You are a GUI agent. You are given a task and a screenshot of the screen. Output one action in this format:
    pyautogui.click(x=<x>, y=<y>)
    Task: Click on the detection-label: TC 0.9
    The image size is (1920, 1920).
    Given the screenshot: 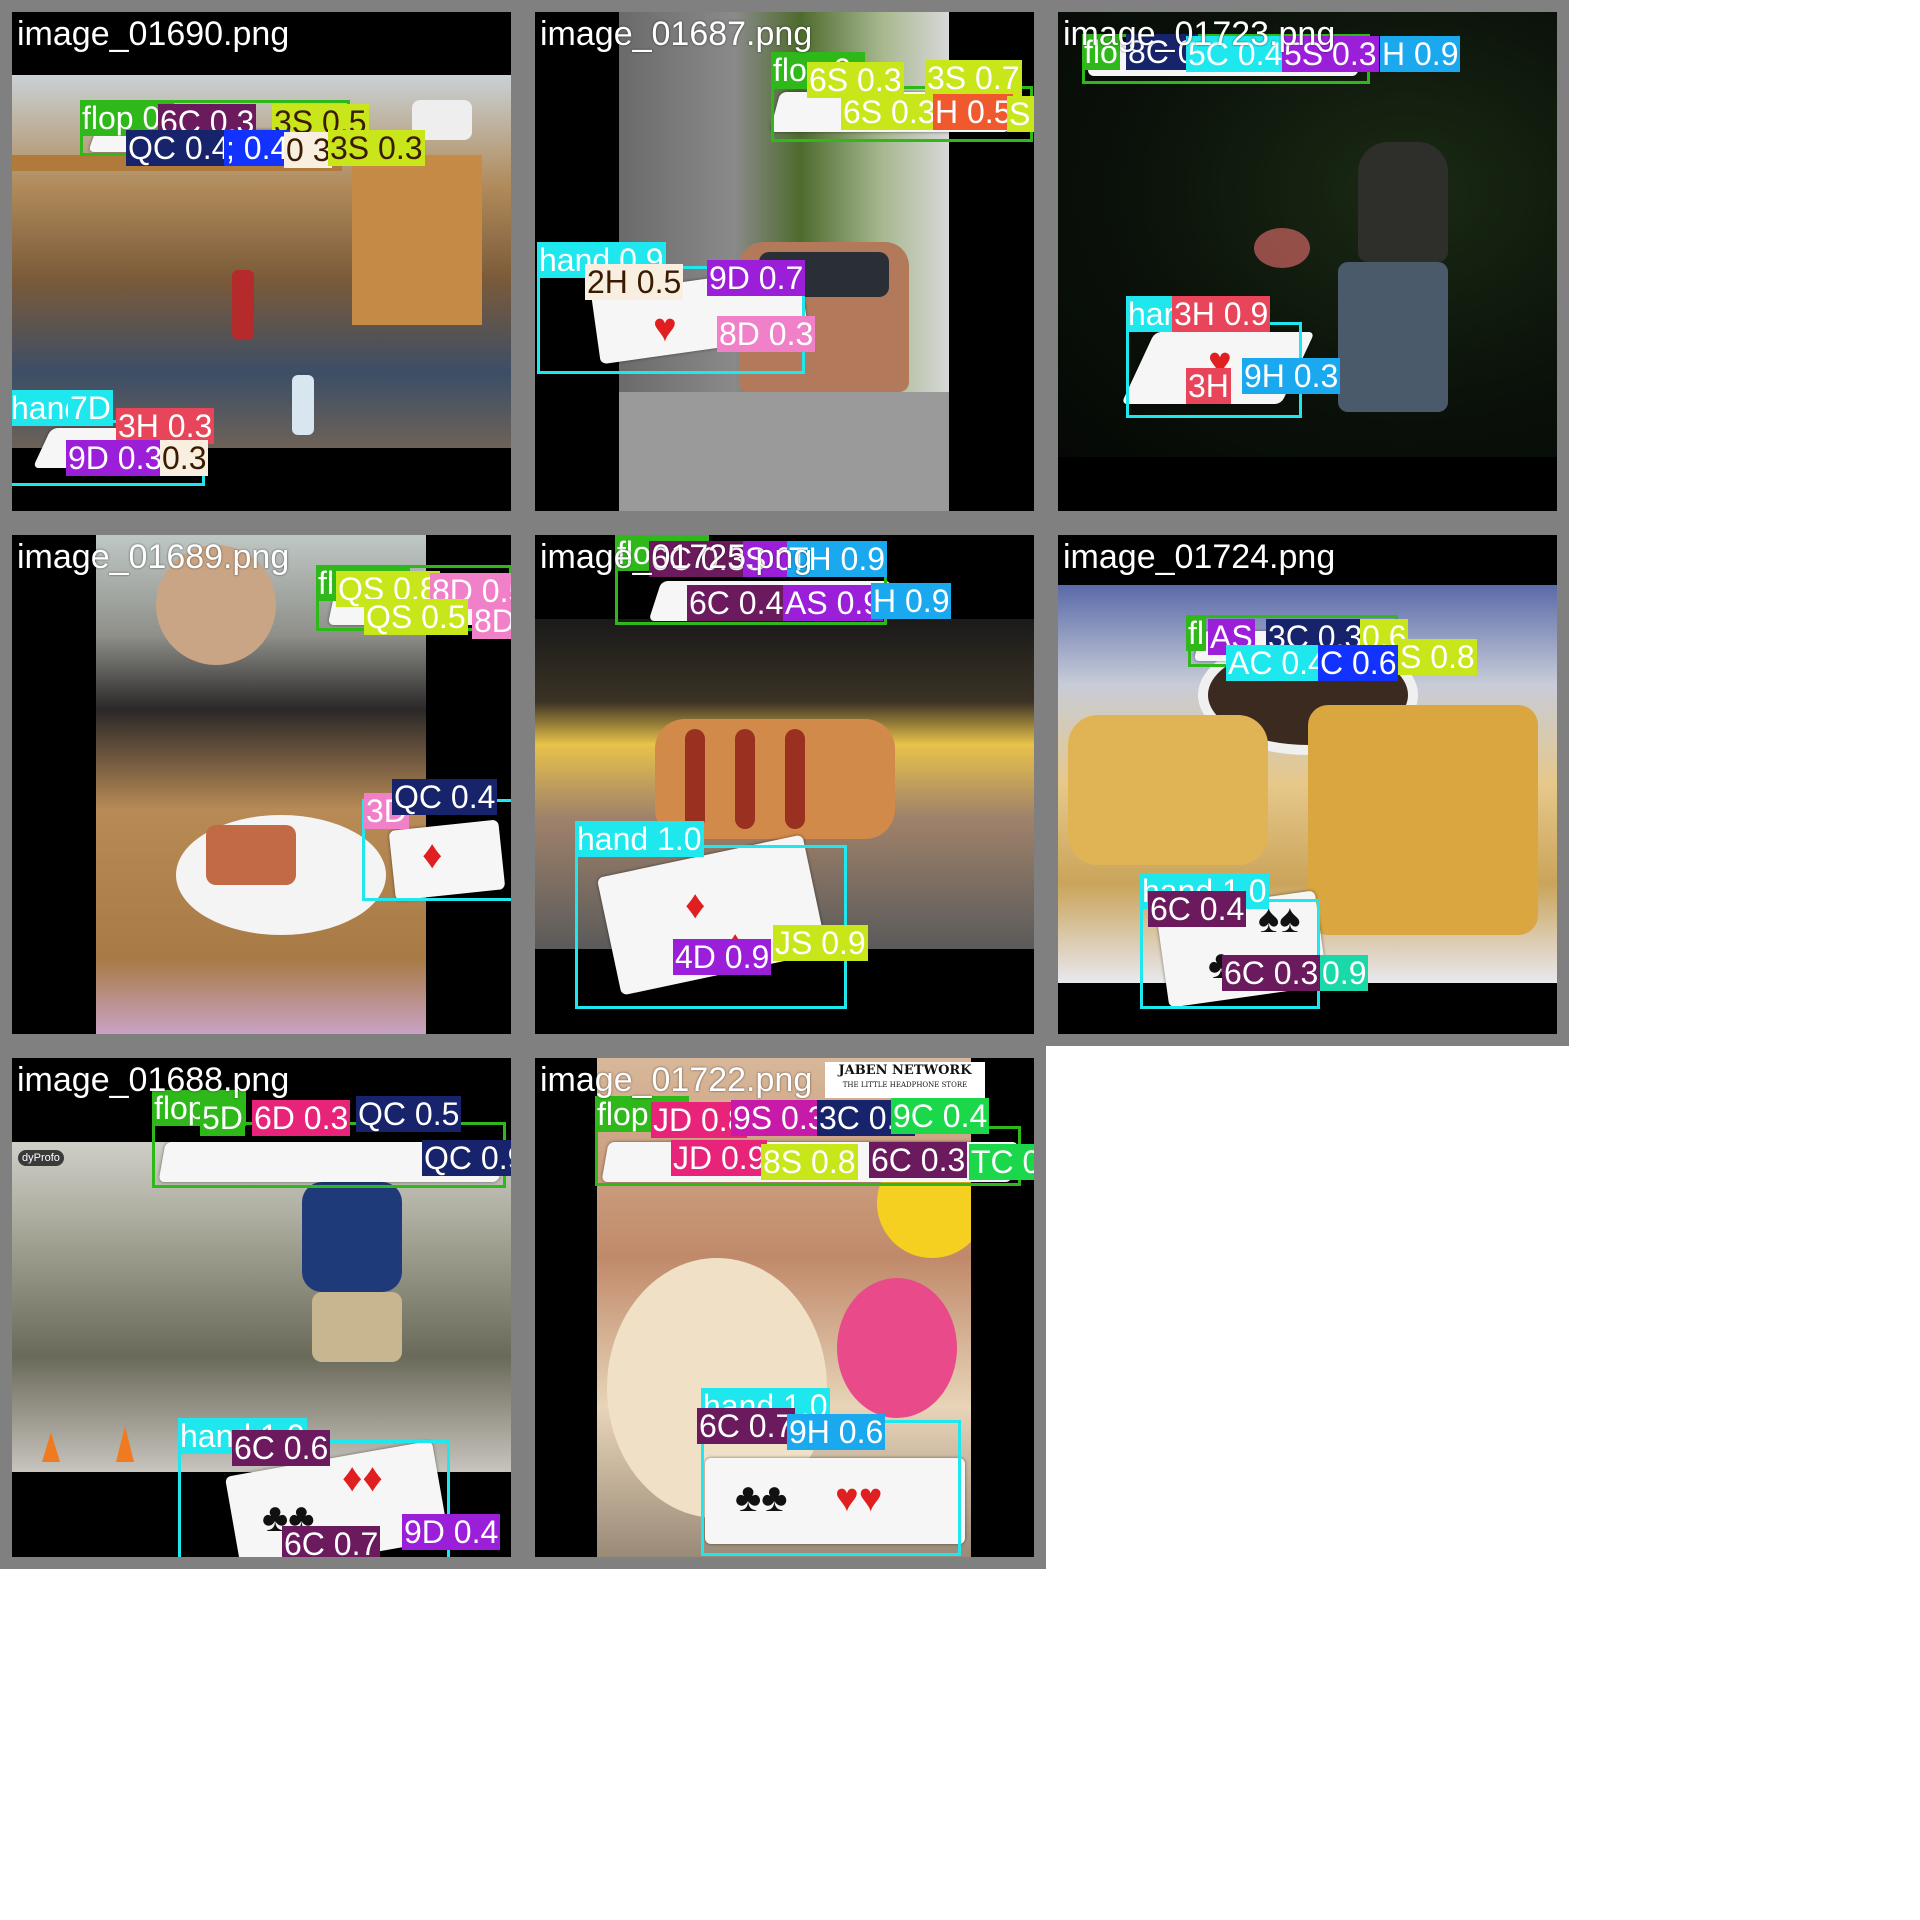 What is the action you would take?
    pyautogui.click(x=1001, y=1162)
    